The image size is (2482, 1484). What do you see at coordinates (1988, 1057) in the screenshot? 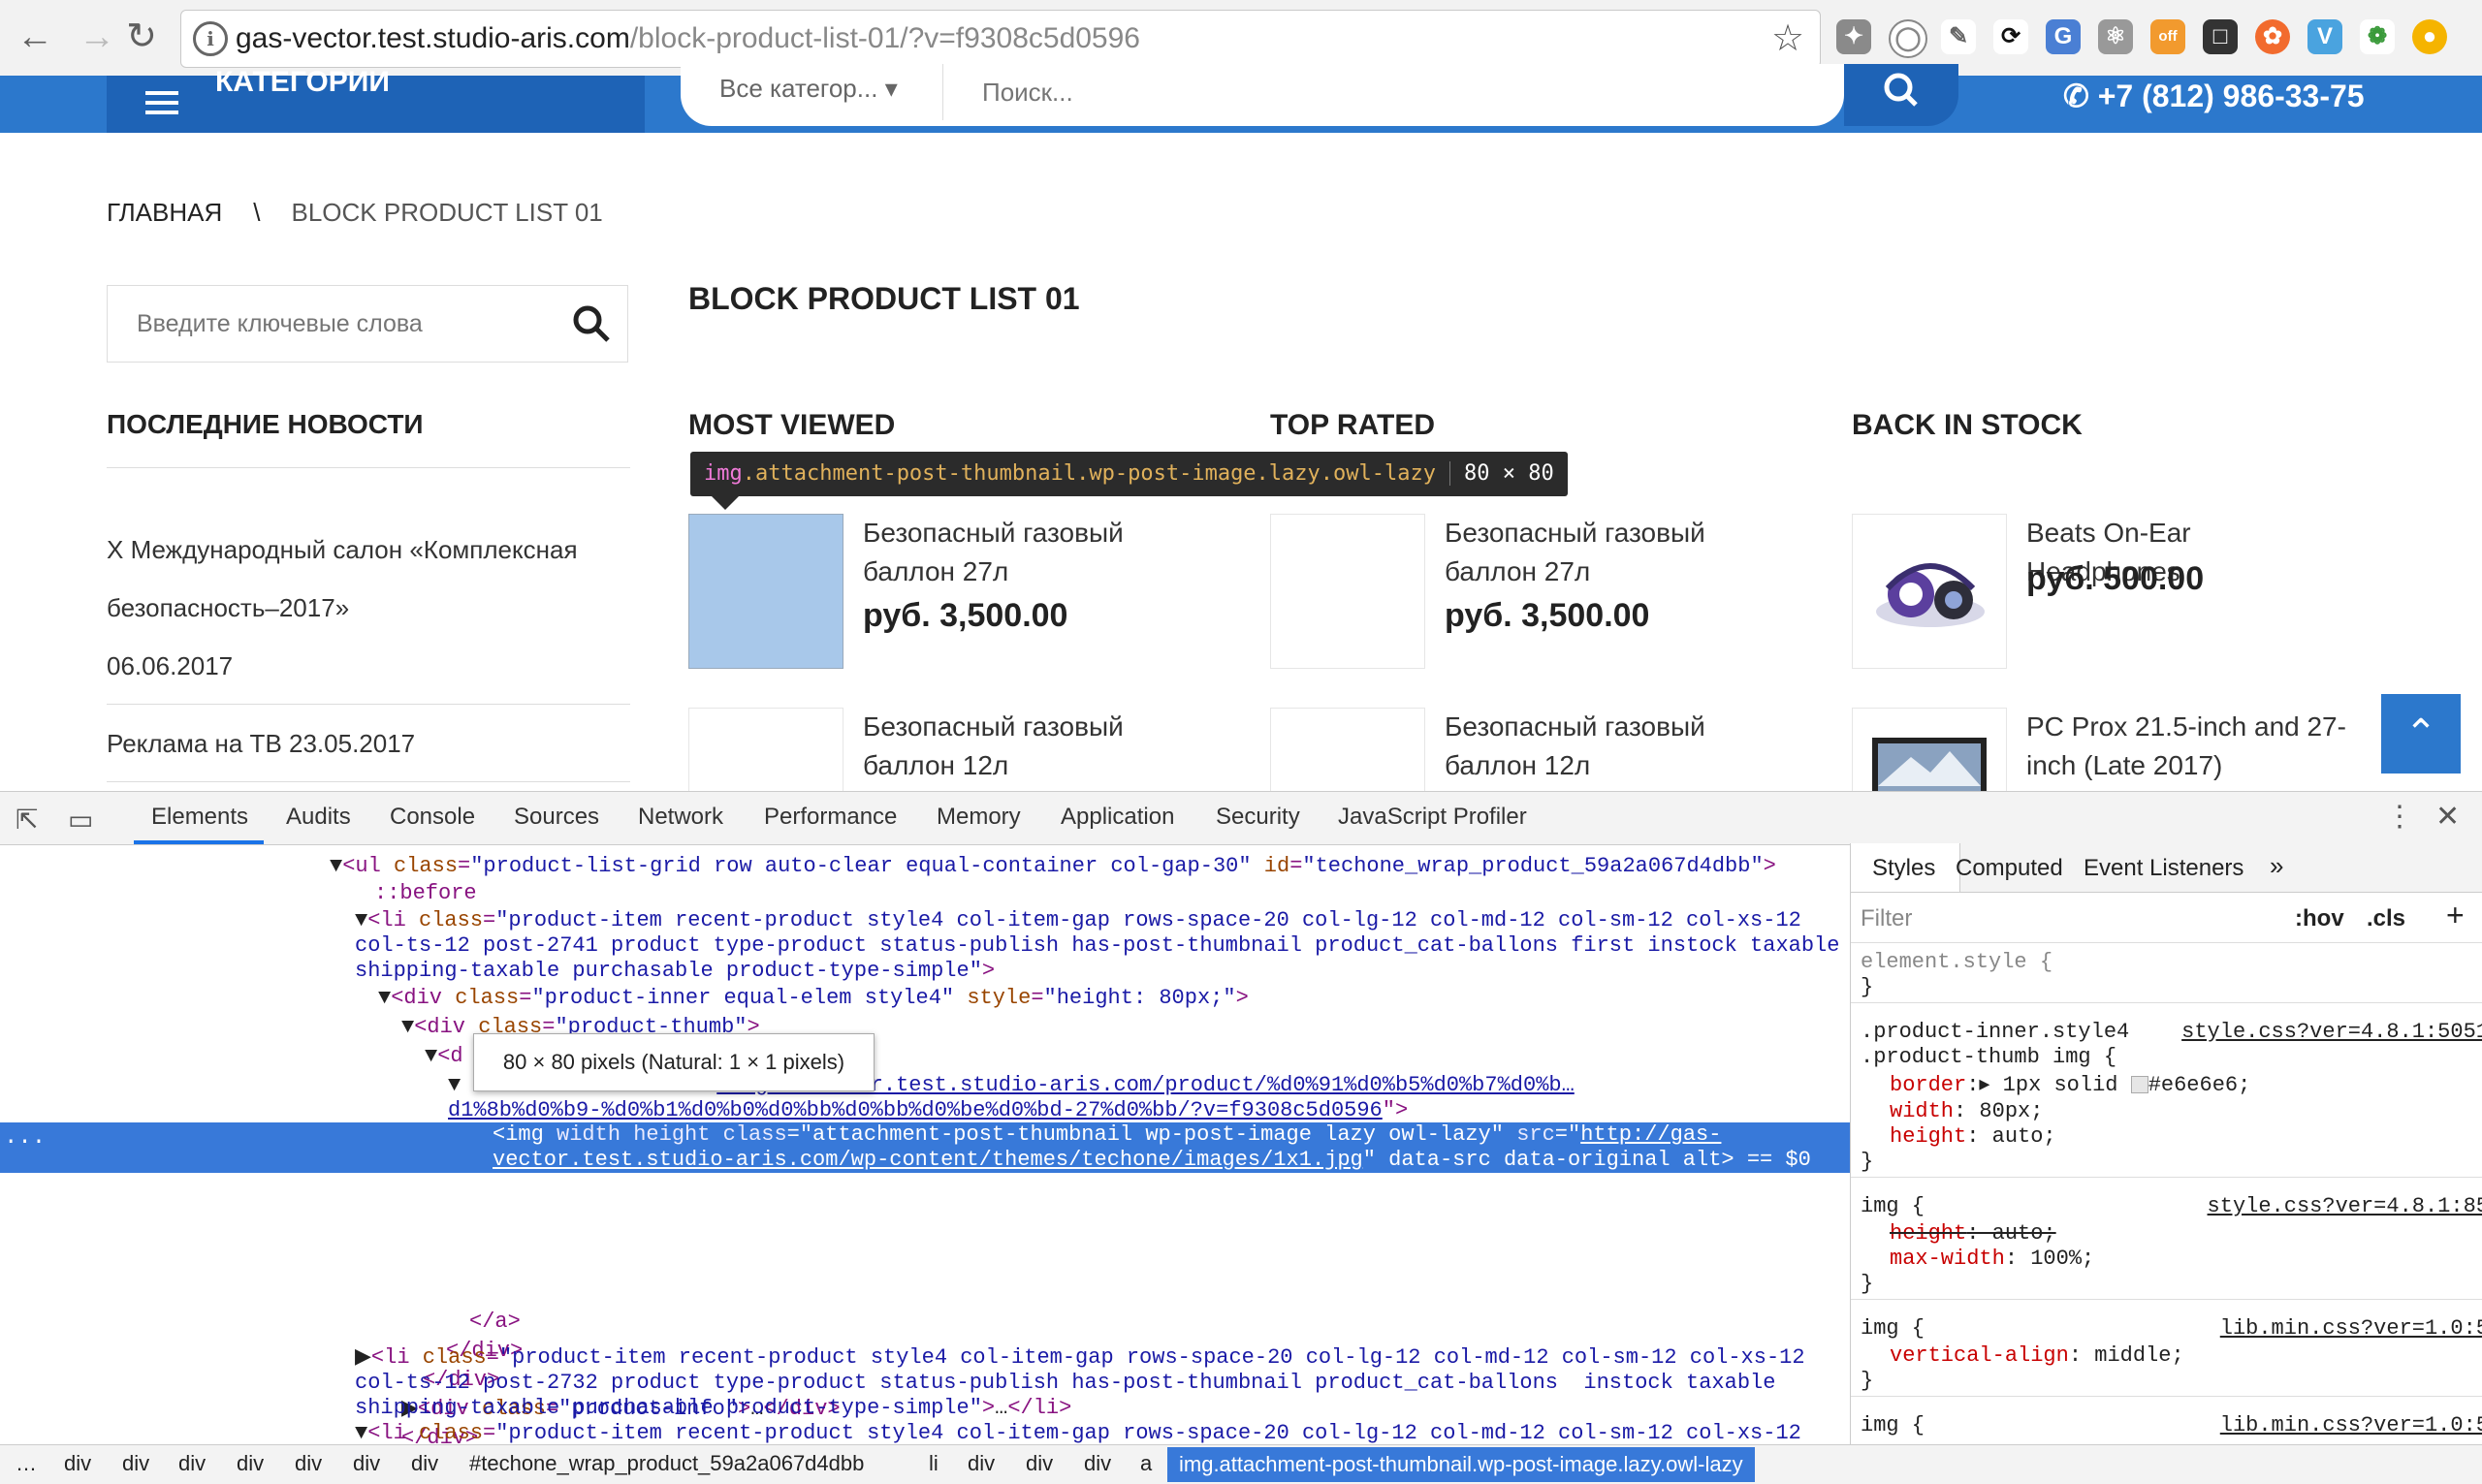
I see `rule-selector: .product-thumb img {` at bounding box center [1988, 1057].